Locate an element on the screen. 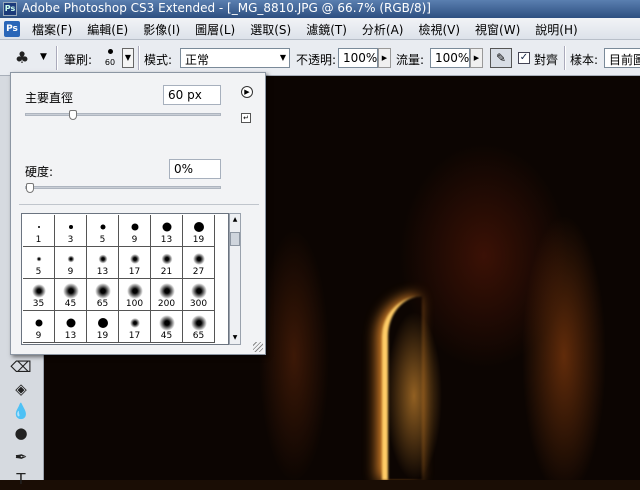 The image size is (640, 490). brush-preset: 100 is located at coordinates (135, 295).